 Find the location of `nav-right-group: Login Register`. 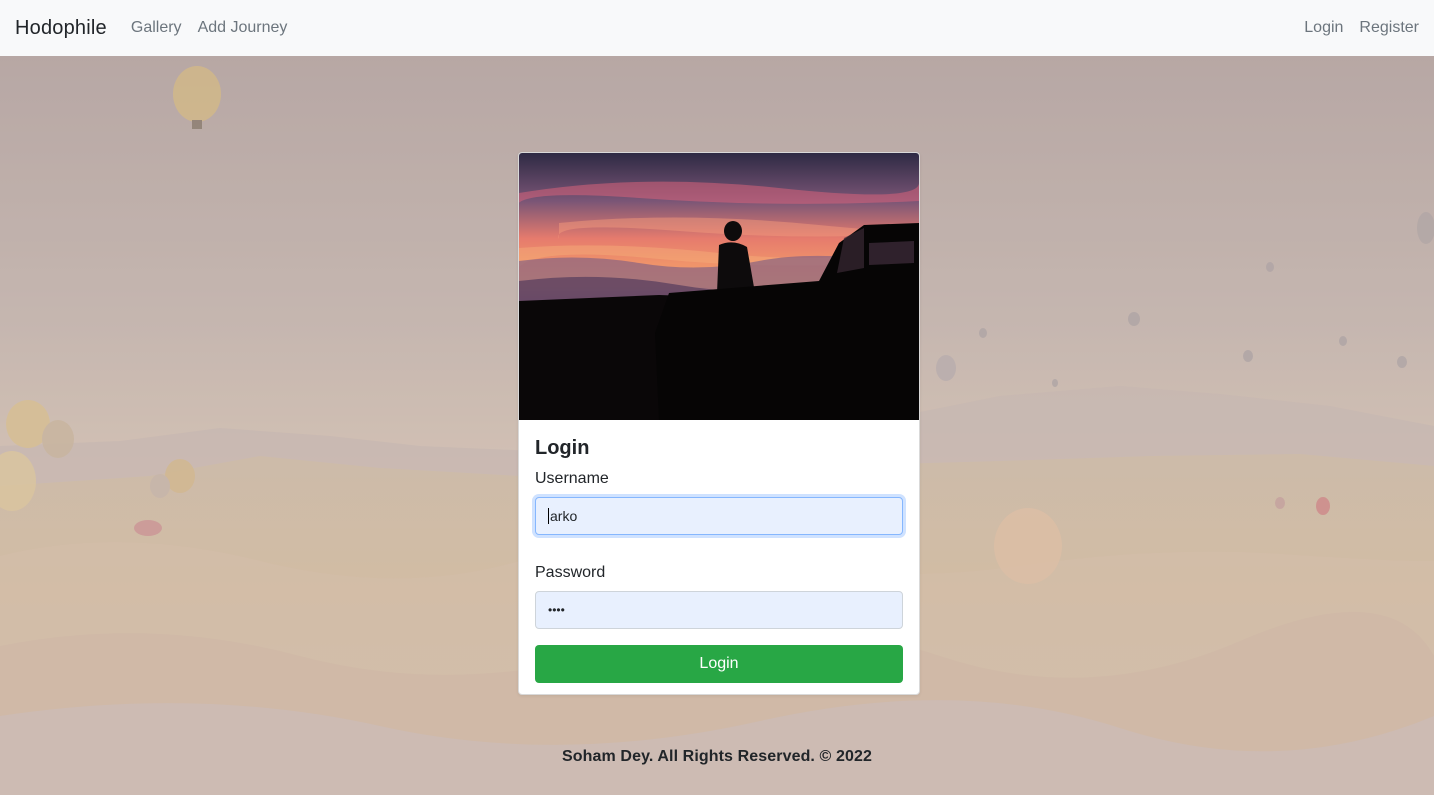

nav-right-group: Login Register is located at coordinates (1353, 28).